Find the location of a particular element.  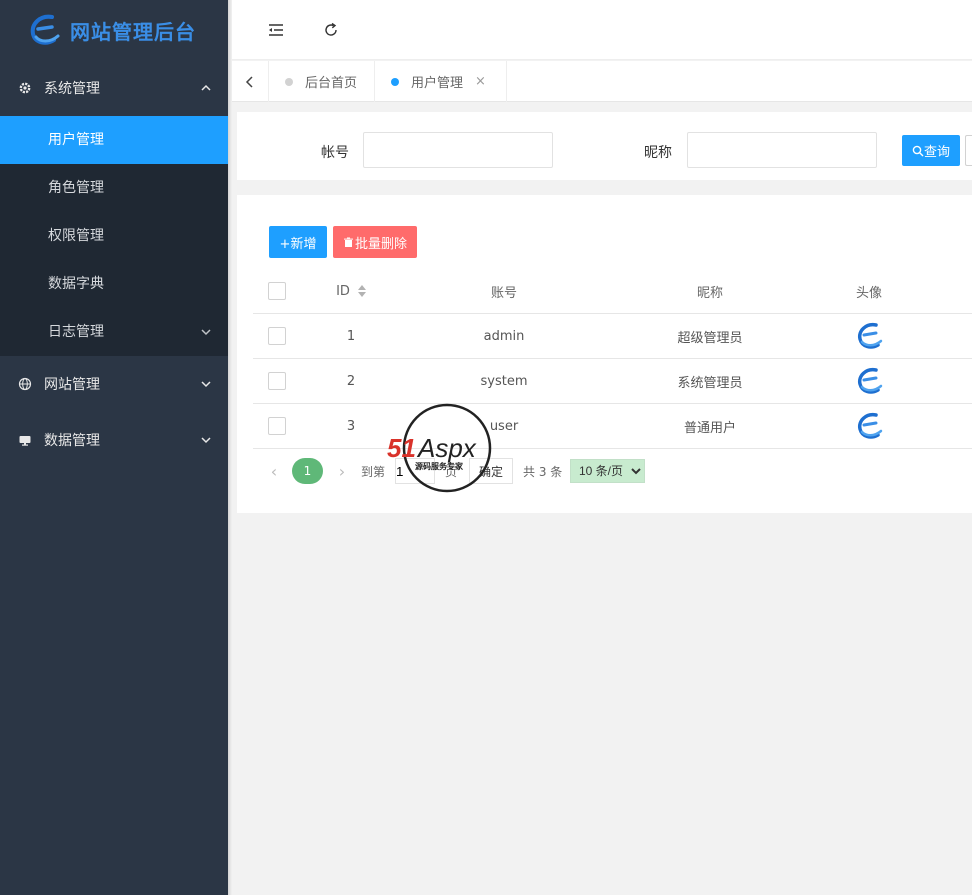

column-header-id: ID is located at coordinates (351, 291).